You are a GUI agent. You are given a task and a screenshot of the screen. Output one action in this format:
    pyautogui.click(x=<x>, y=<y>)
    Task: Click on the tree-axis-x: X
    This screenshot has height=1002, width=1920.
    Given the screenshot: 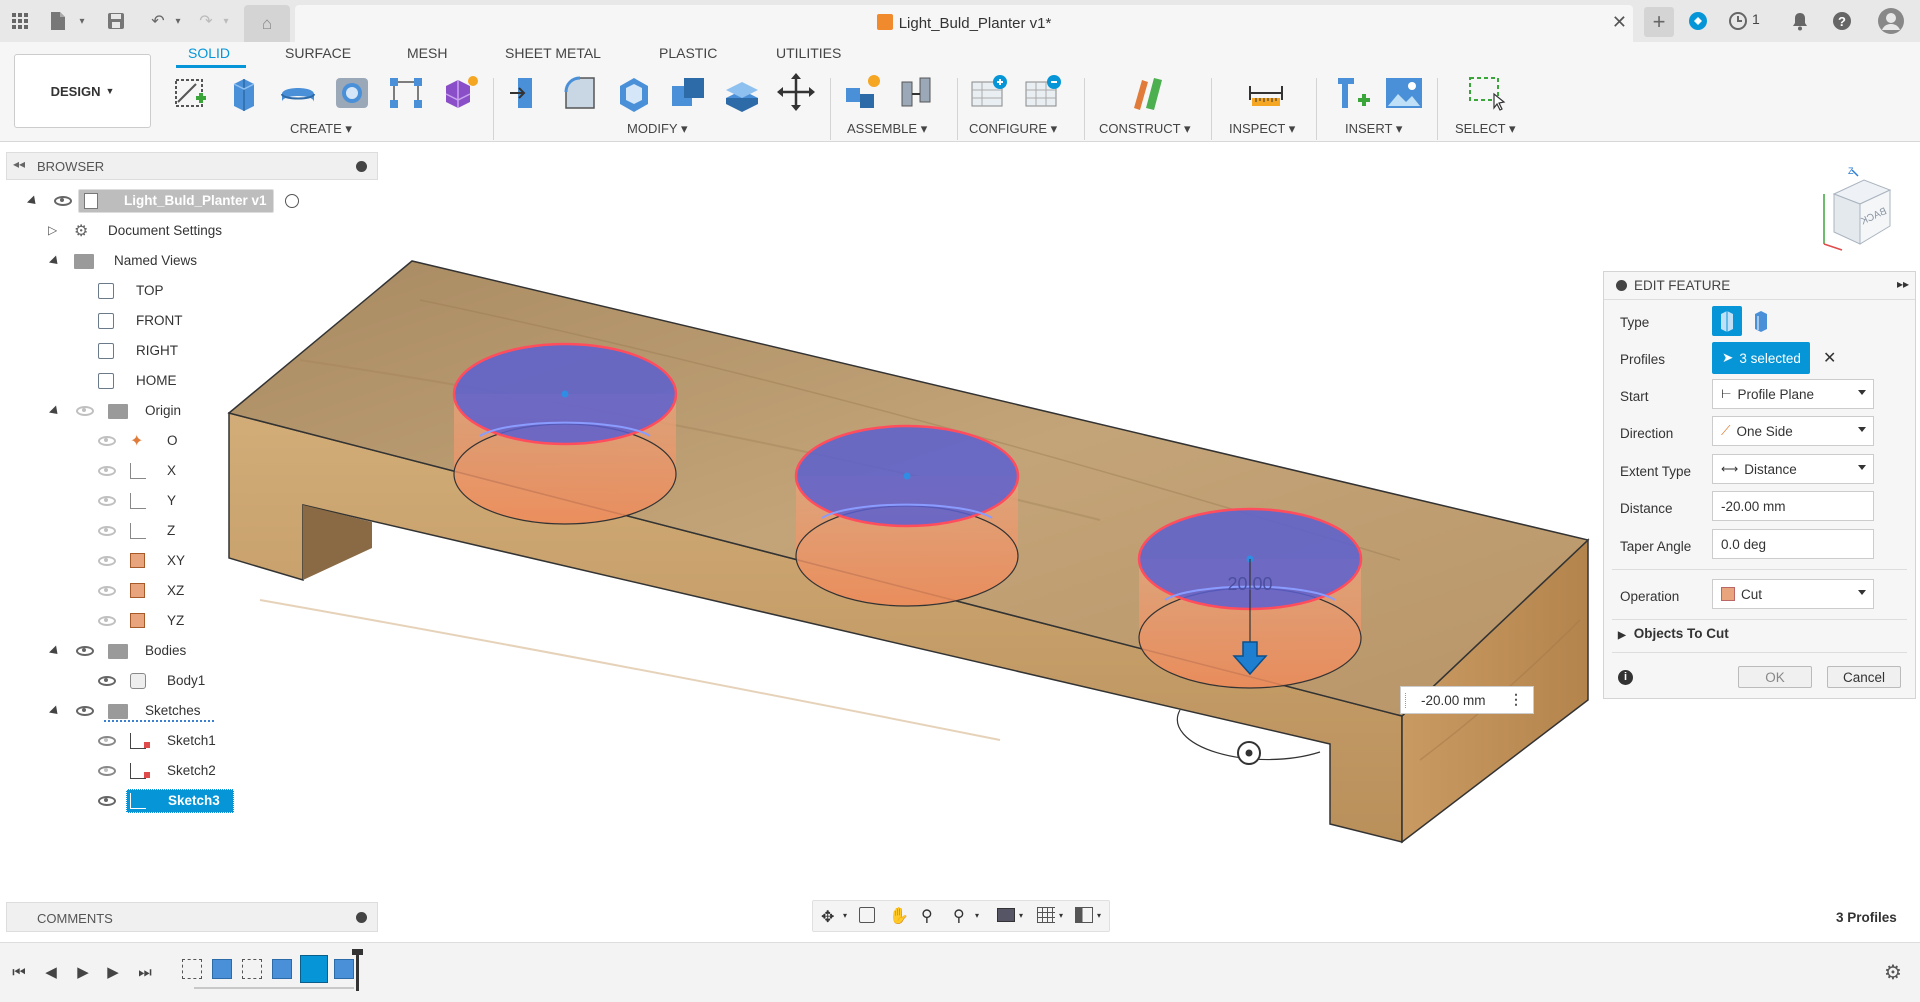 What is the action you would take?
    pyautogui.click(x=146, y=471)
    